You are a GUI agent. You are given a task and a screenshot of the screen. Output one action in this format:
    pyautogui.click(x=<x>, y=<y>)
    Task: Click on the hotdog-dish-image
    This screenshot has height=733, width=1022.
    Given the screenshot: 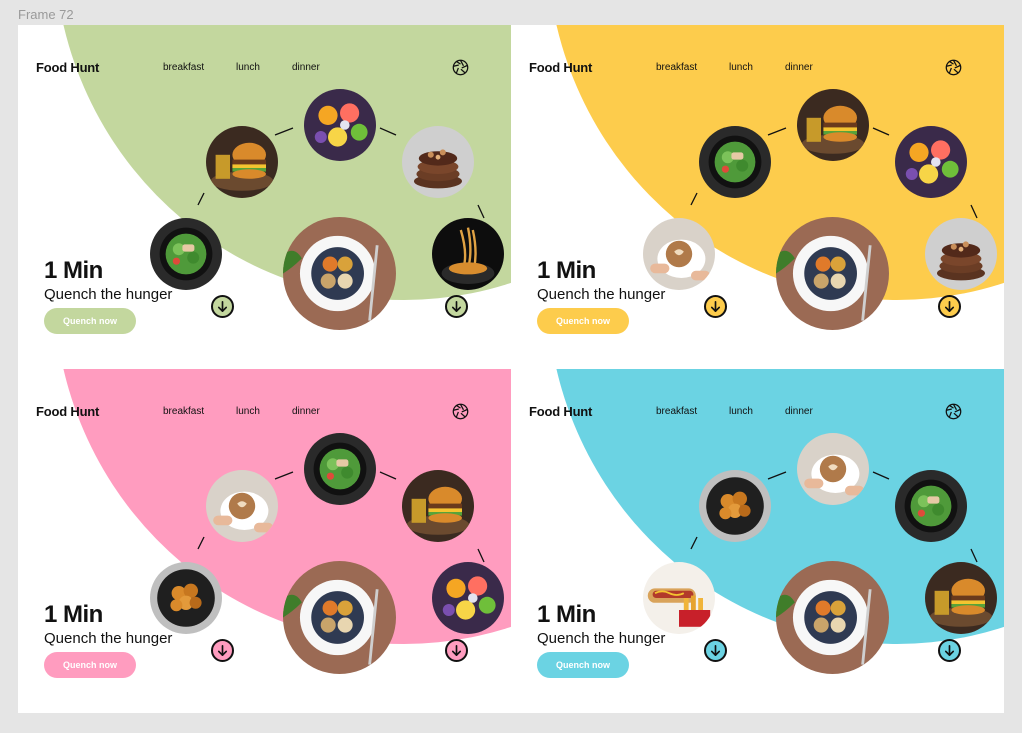 What is the action you would take?
    pyautogui.click(x=679, y=598)
    